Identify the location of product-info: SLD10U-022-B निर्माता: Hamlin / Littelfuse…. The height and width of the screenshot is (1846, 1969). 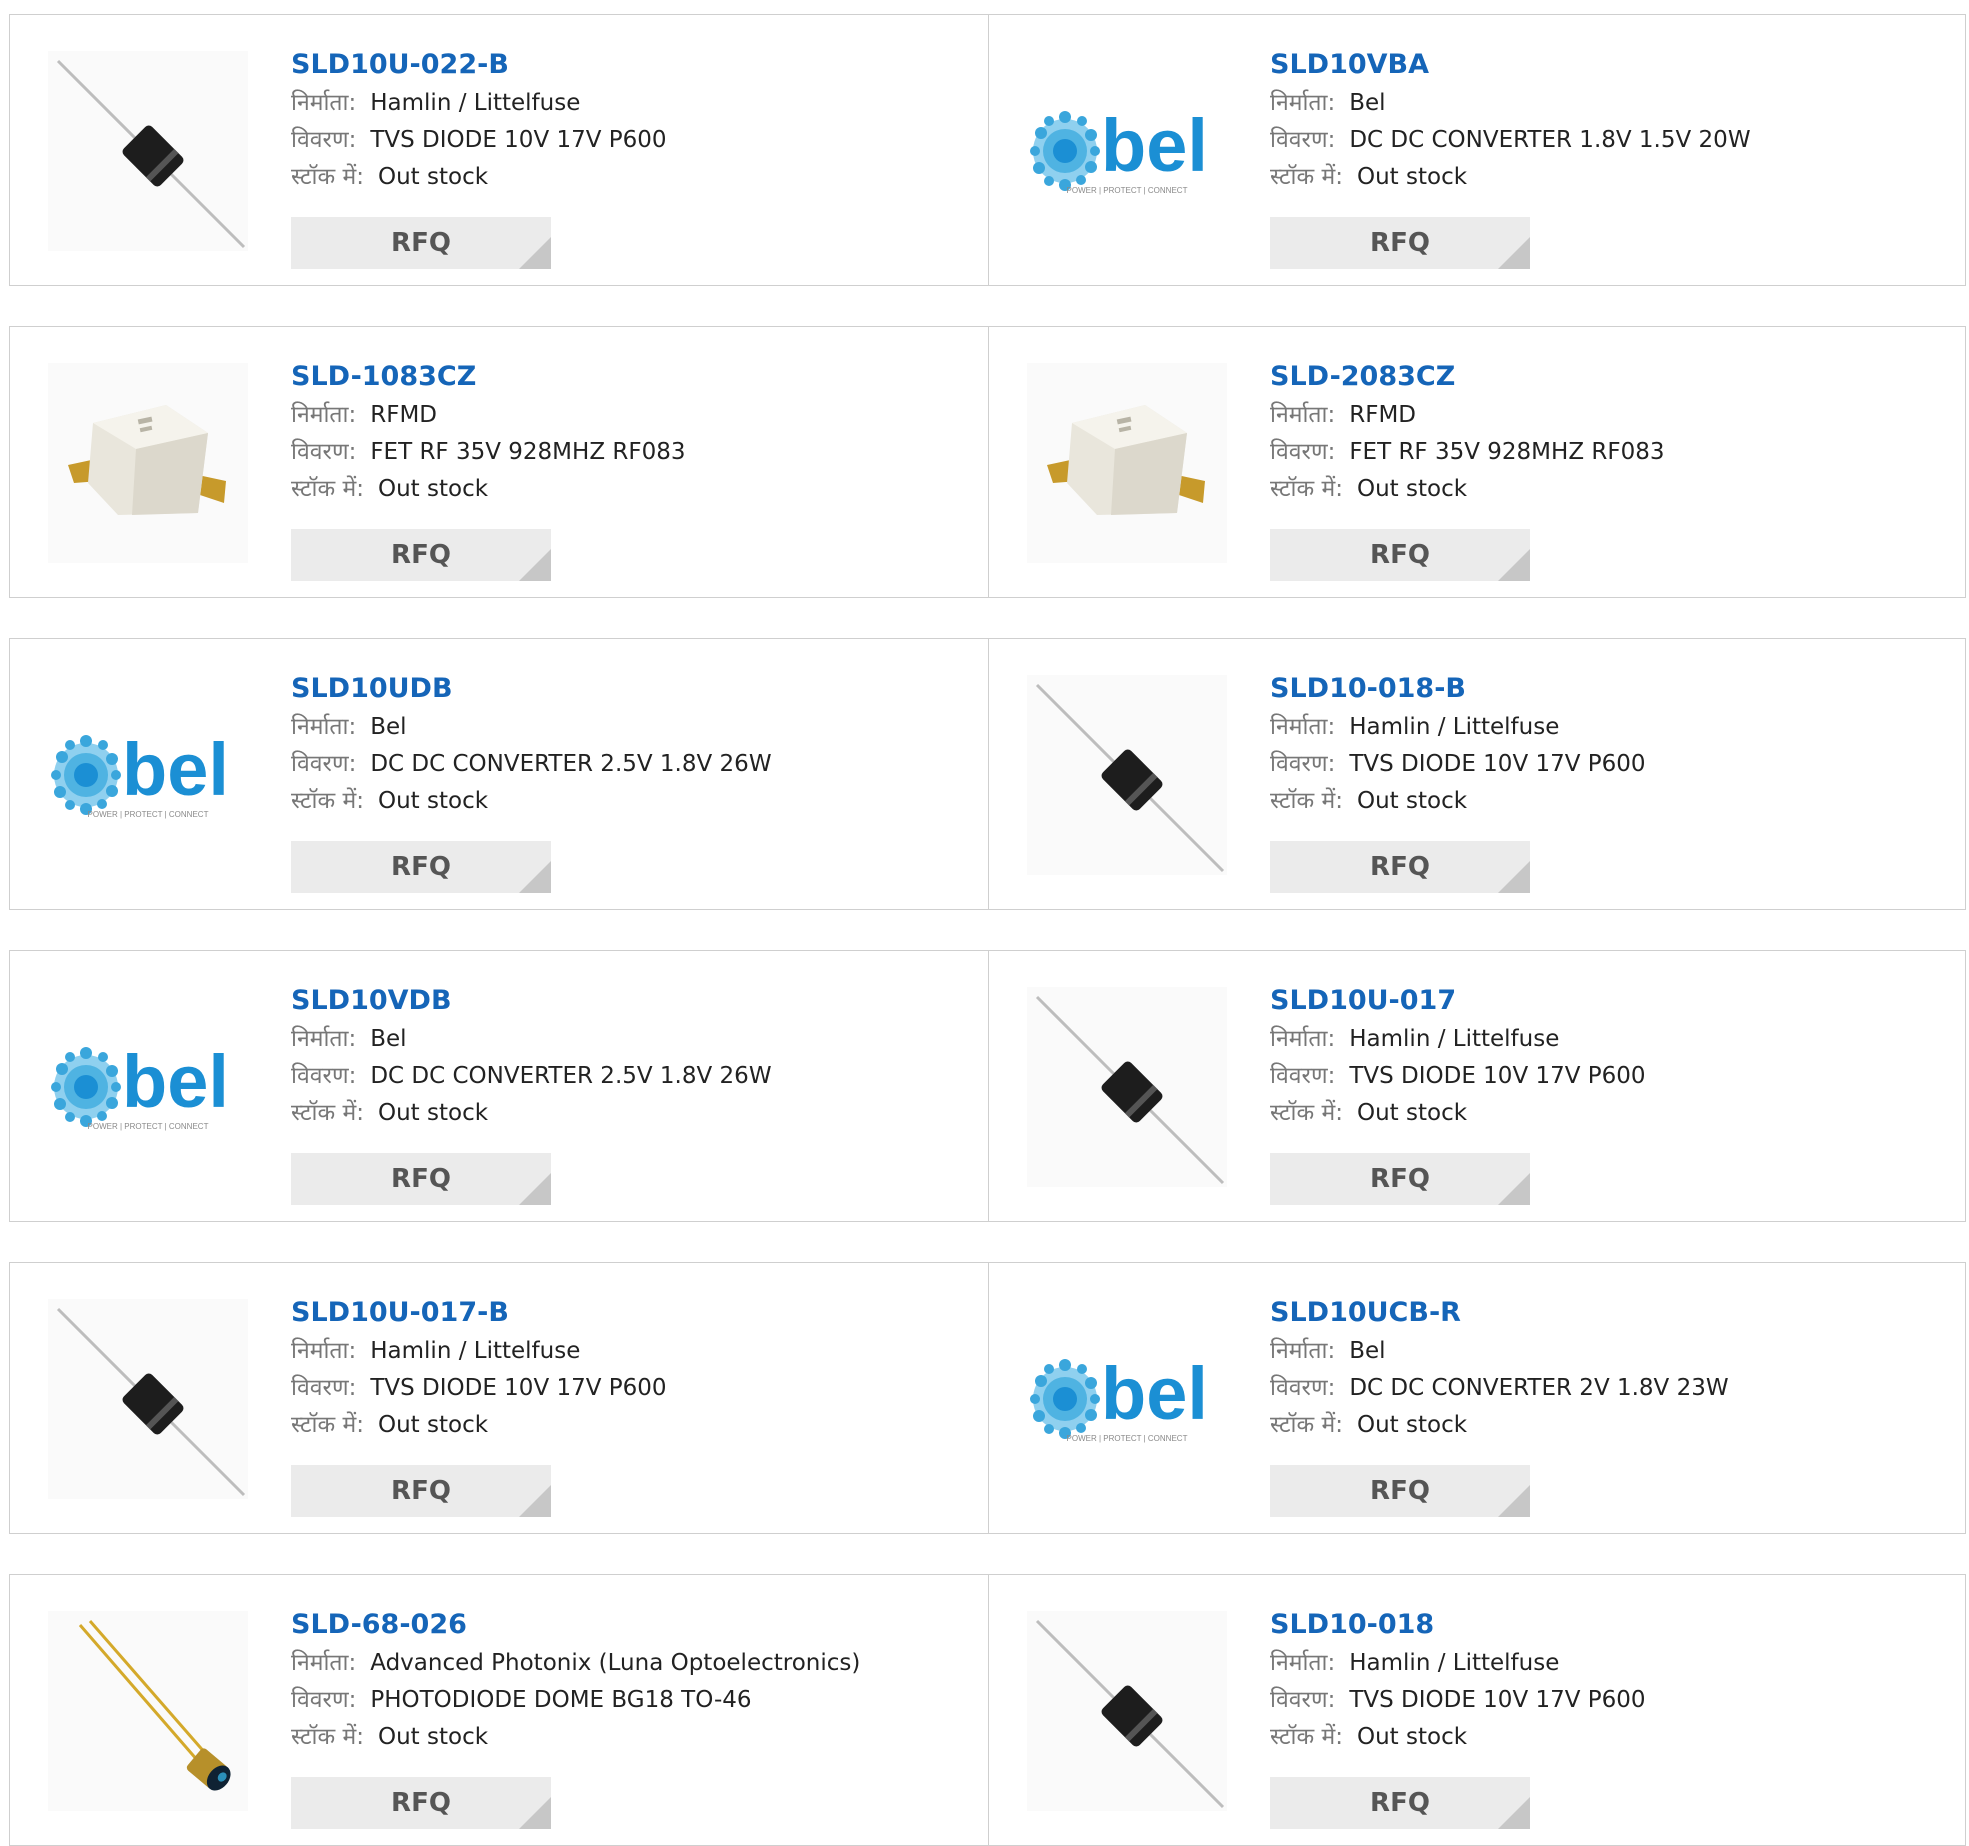
(479, 120).